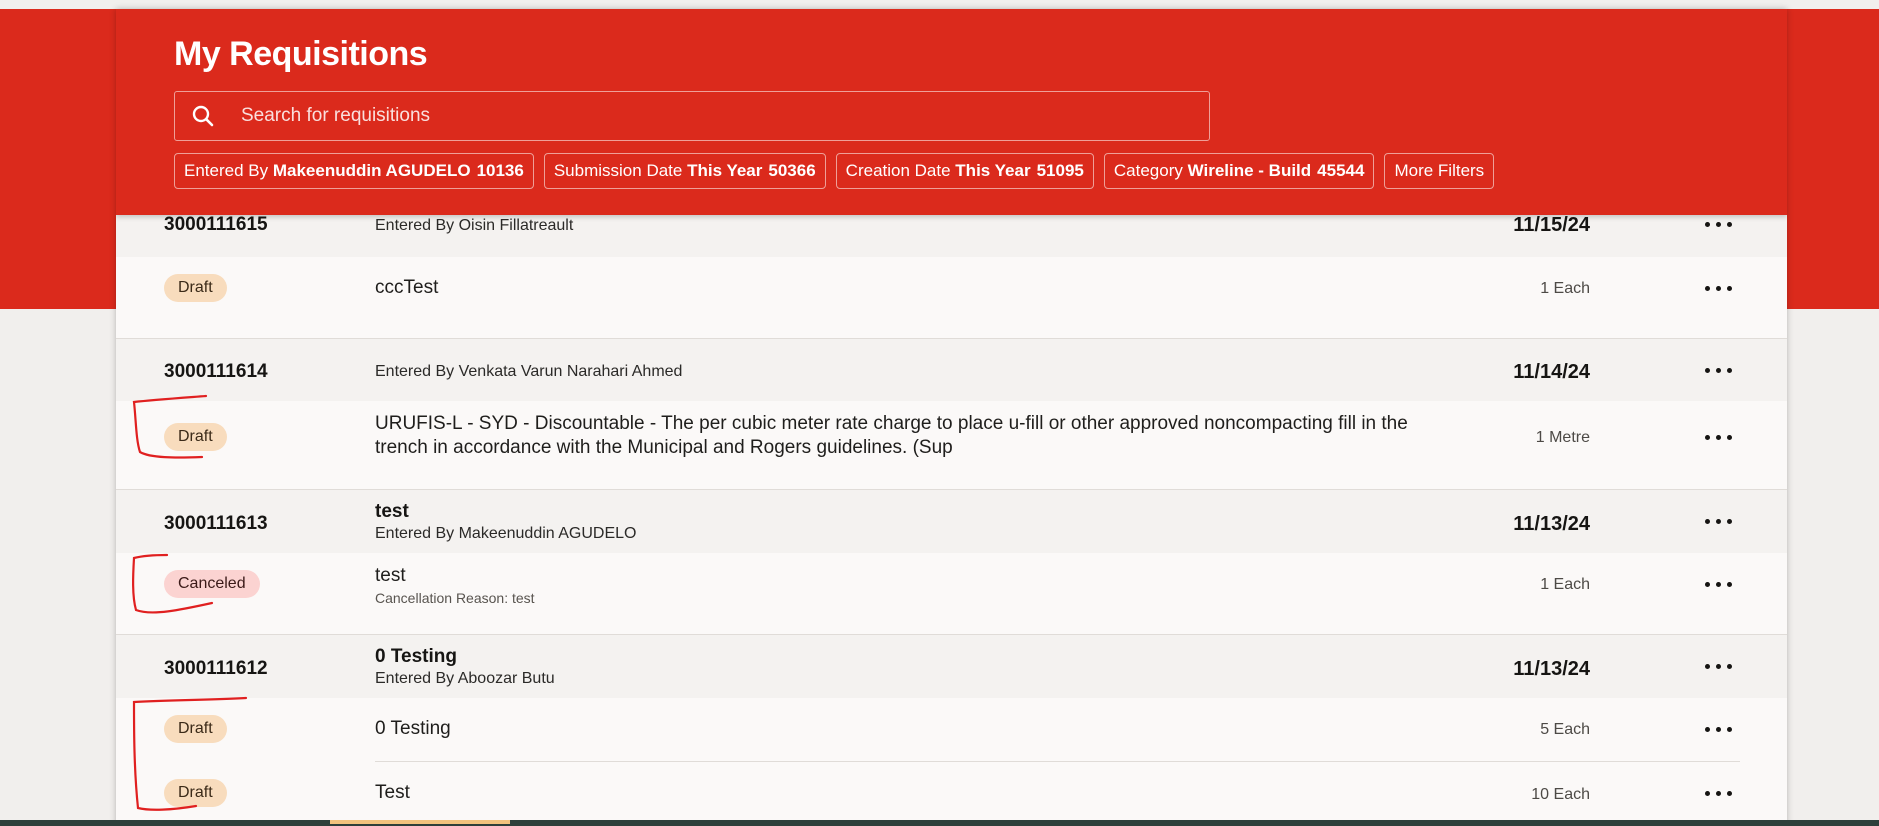  Describe the element at coordinates (711, 116) in the screenshot. I see `search-input` at that location.